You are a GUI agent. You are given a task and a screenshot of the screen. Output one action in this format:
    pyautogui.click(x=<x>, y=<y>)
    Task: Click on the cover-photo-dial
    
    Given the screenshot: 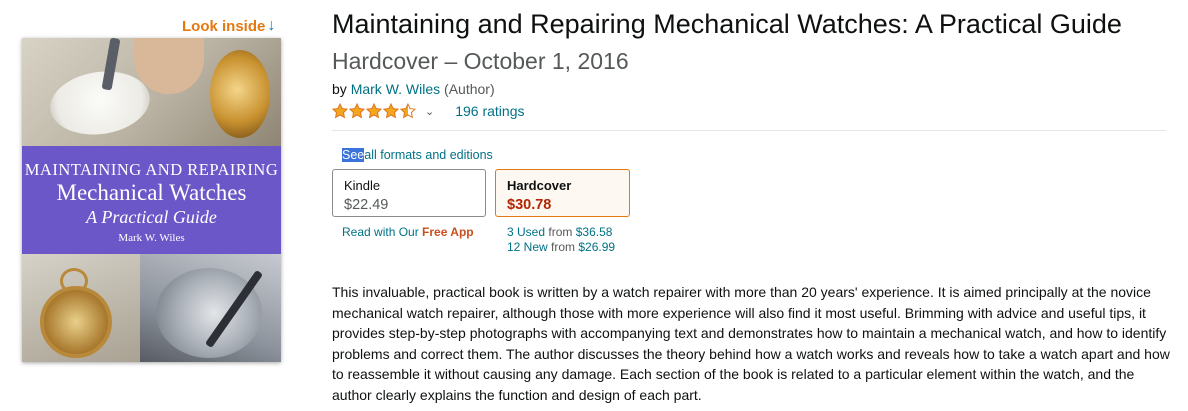 What is the action you would take?
    pyautogui.click(x=151, y=92)
    